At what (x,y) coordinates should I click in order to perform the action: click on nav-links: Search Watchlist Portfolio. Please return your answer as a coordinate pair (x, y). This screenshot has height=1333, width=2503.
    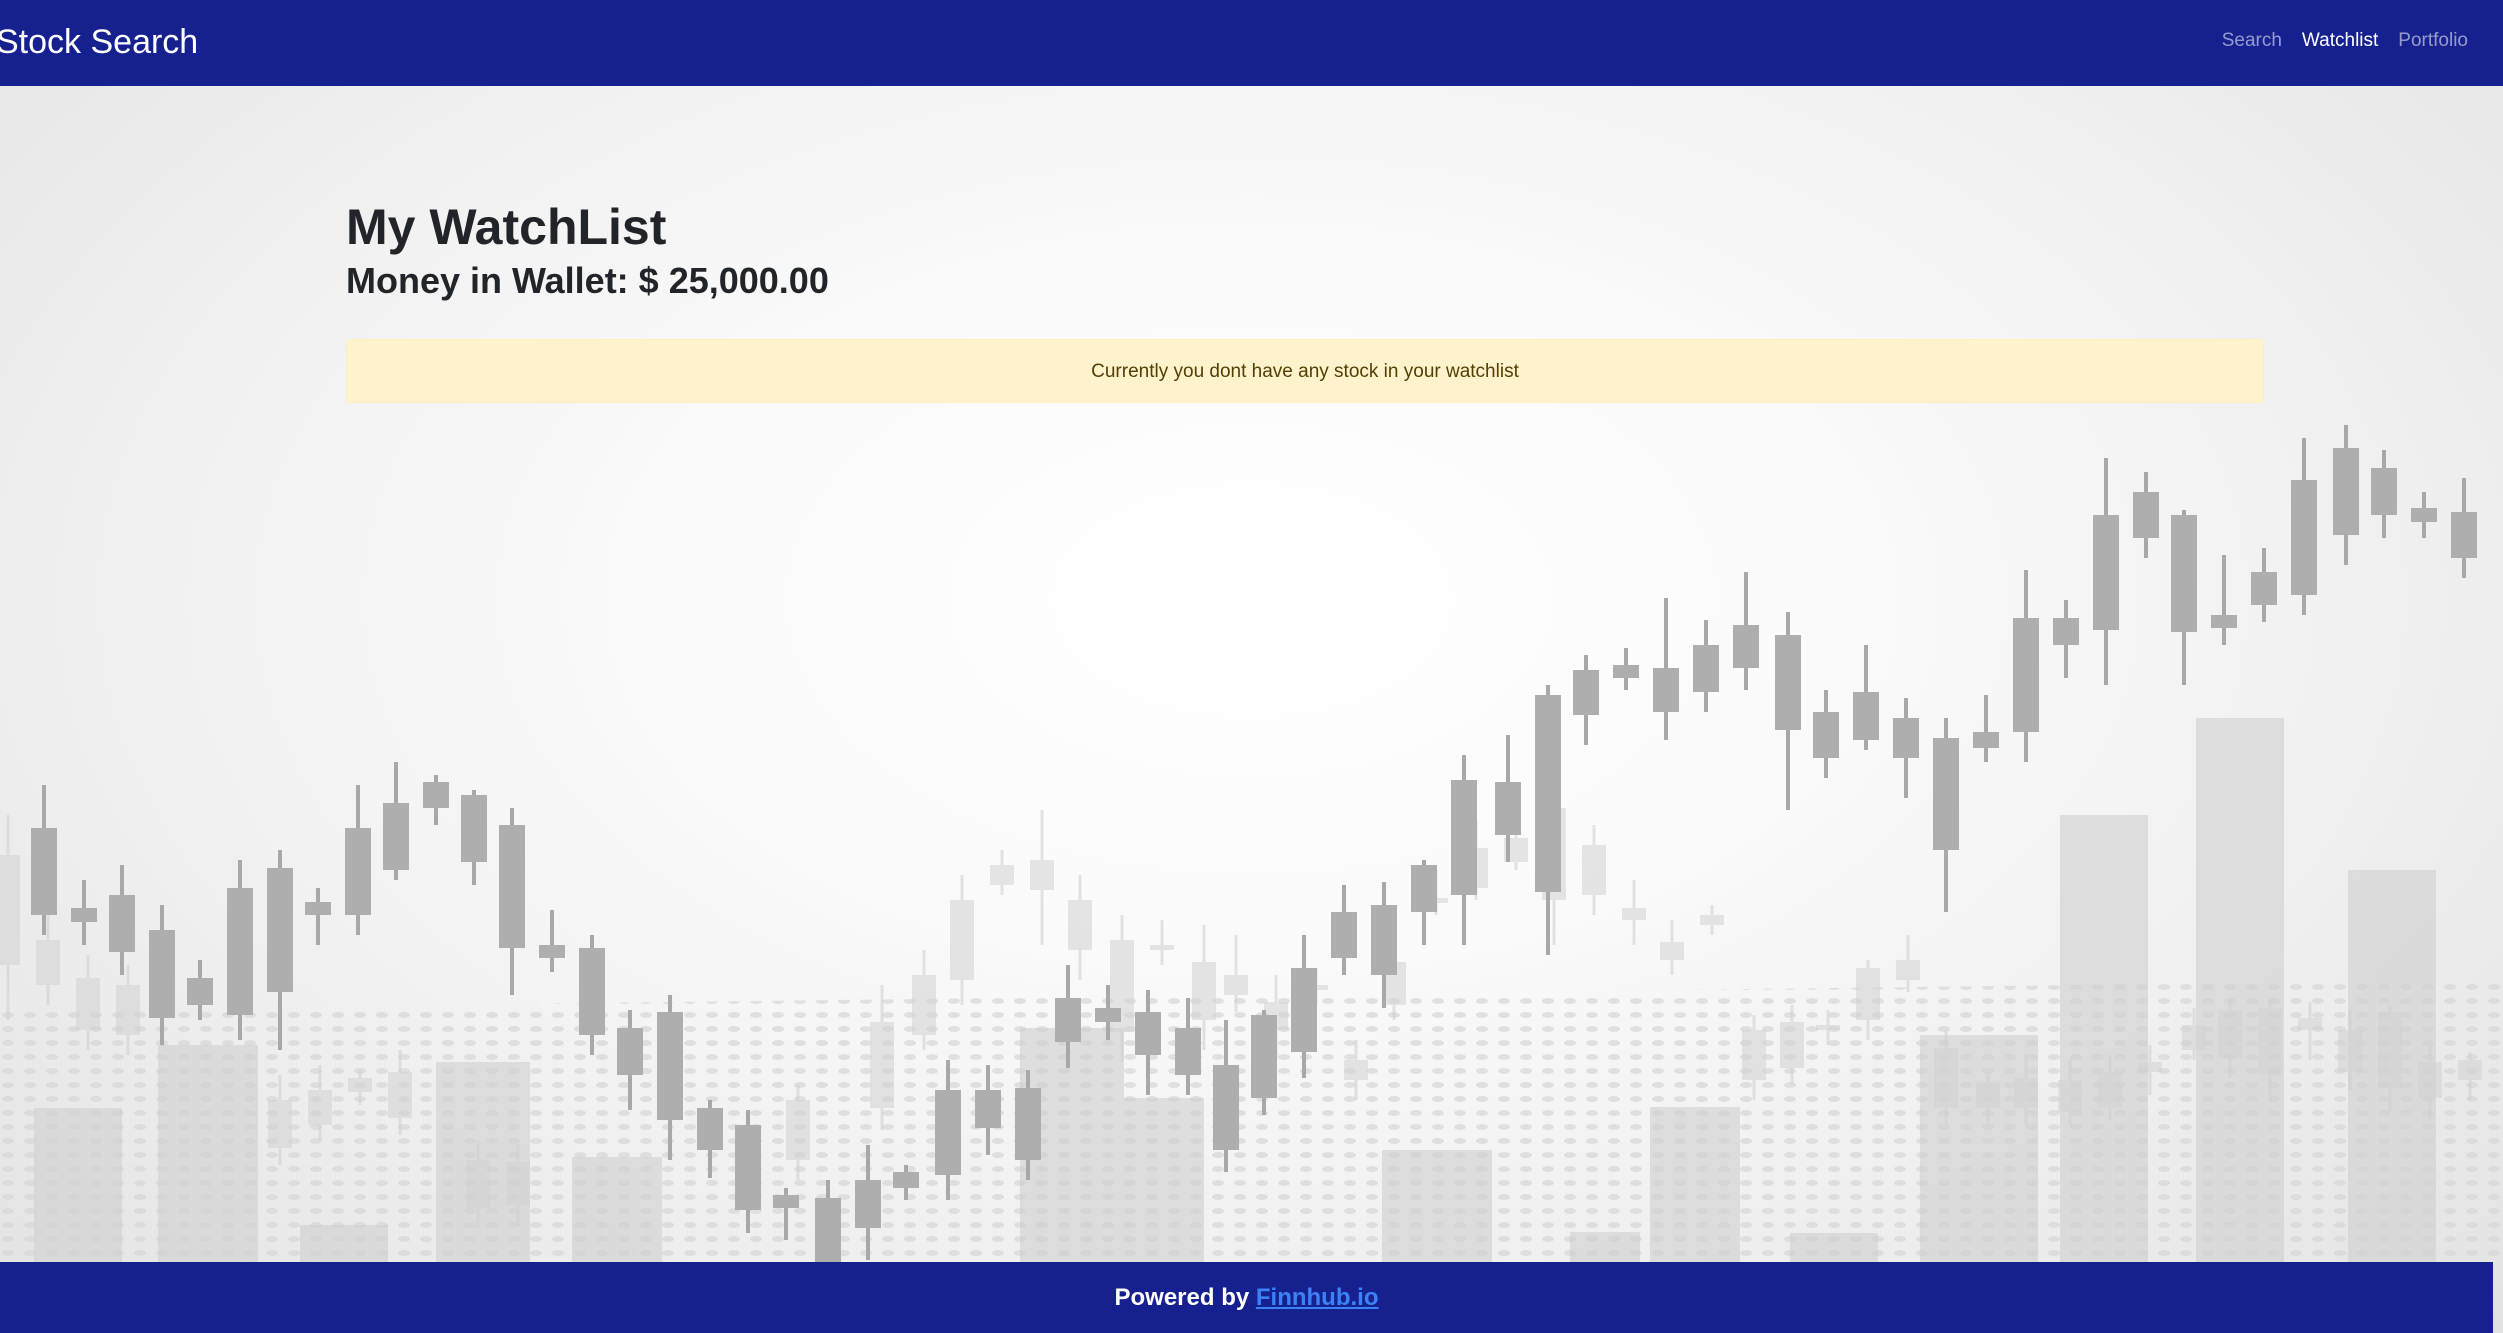
    Looking at the image, I should click on (2345, 41).